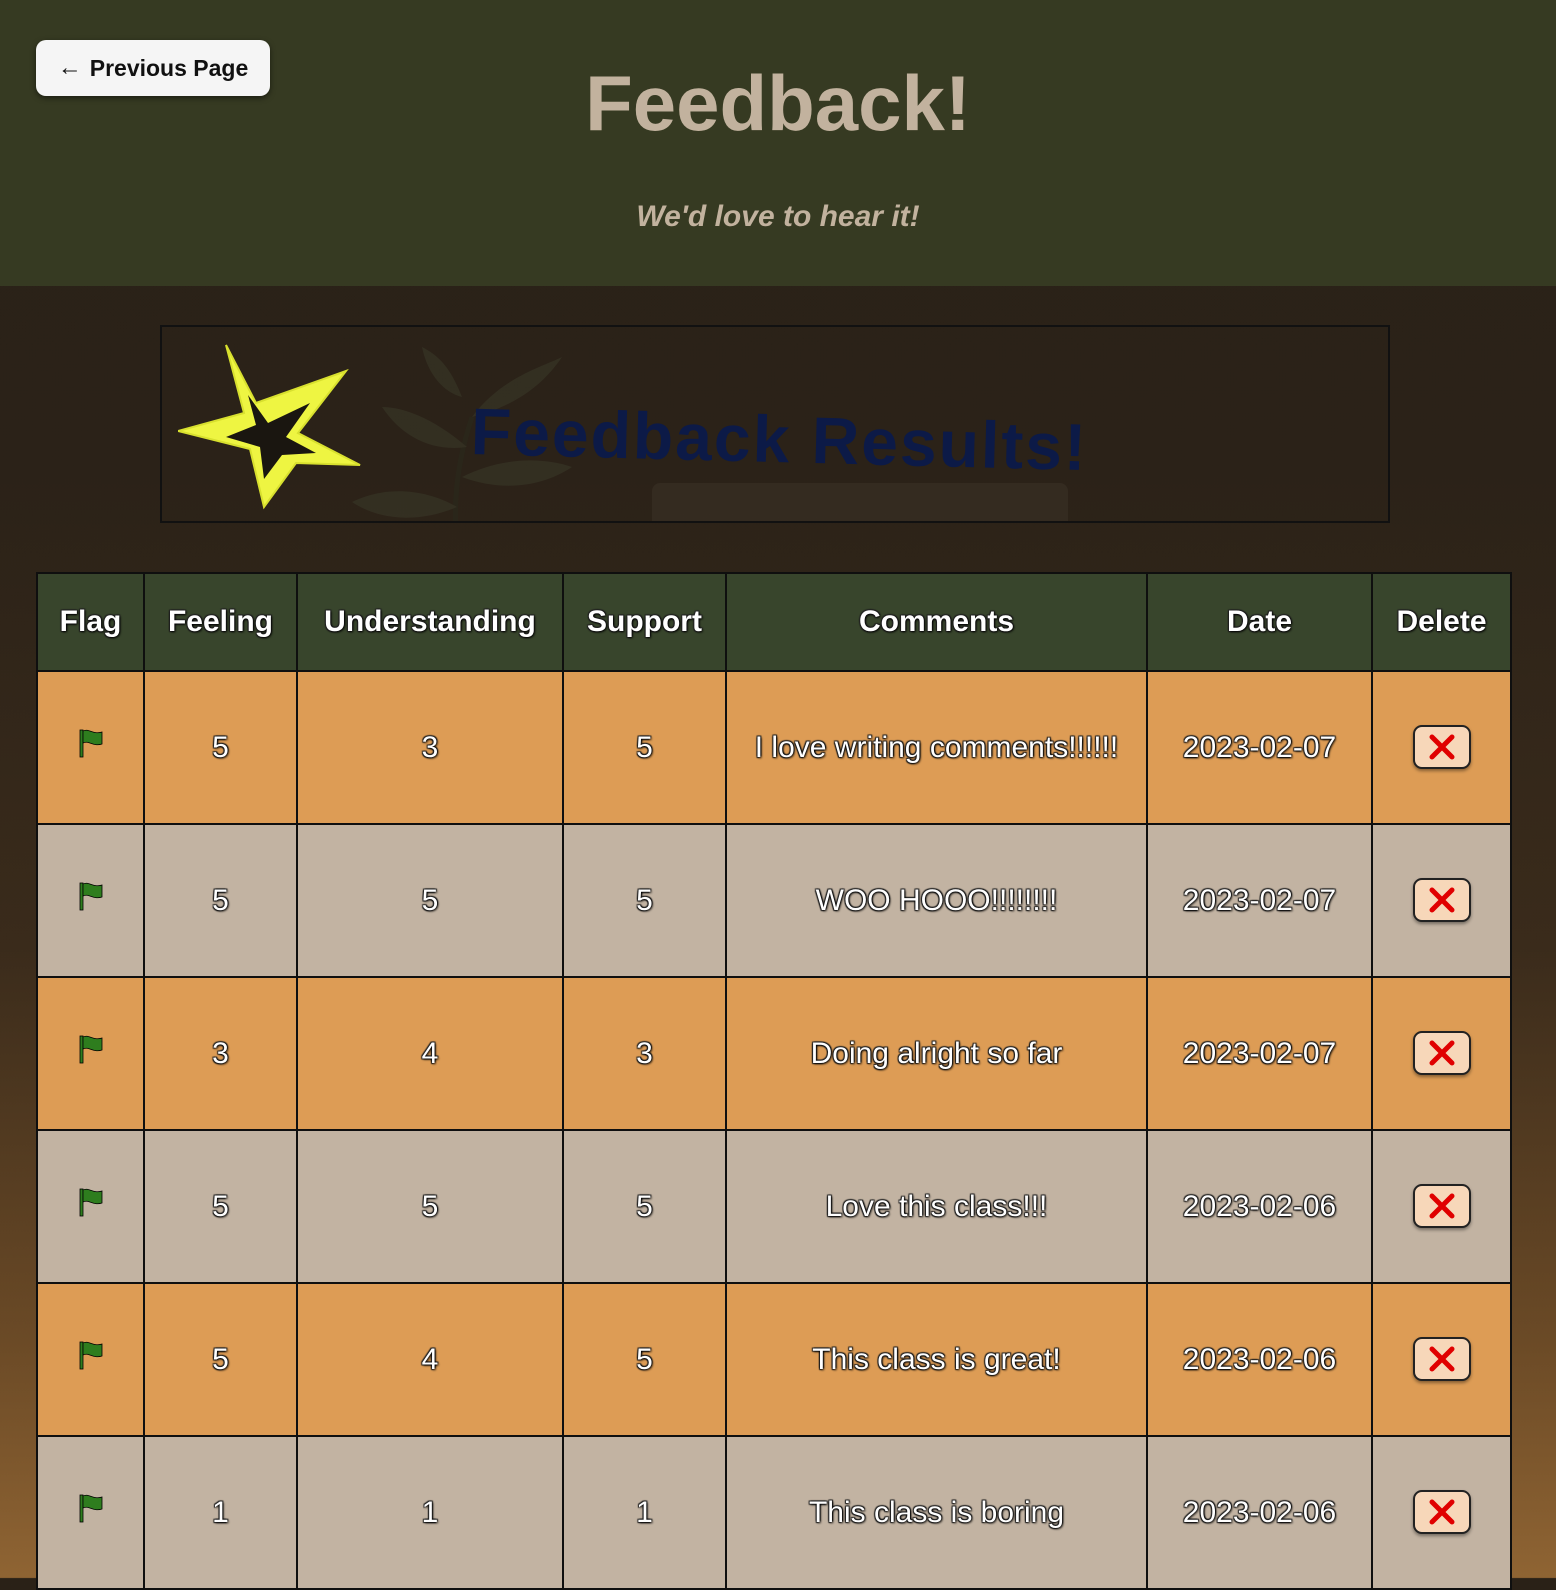 The height and width of the screenshot is (1590, 1556). What do you see at coordinates (430, 1512) in the screenshot?
I see `understanding-cell: 1` at bounding box center [430, 1512].